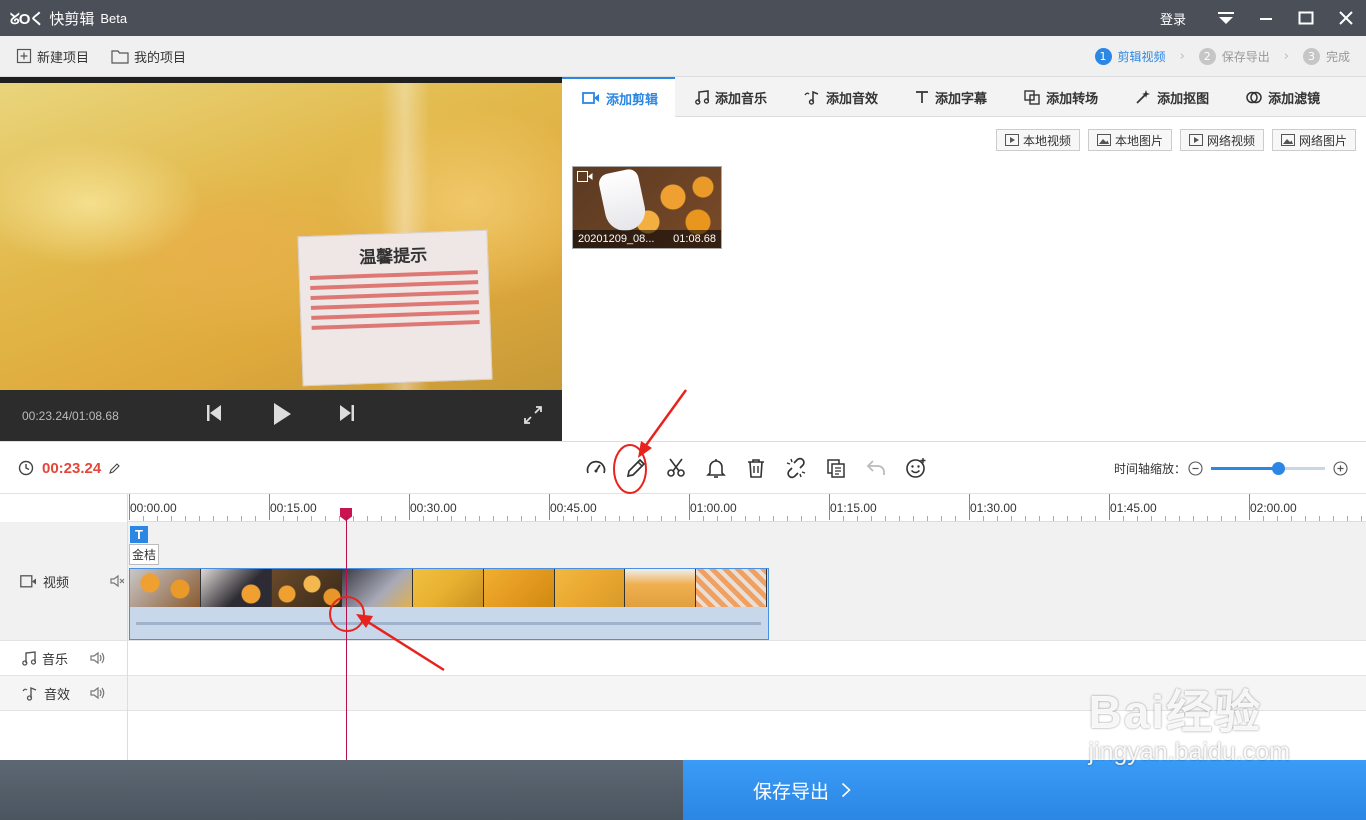 This screenshot has width=1366, height=820. I want to click on minimize-icon, so click(1266, 19).